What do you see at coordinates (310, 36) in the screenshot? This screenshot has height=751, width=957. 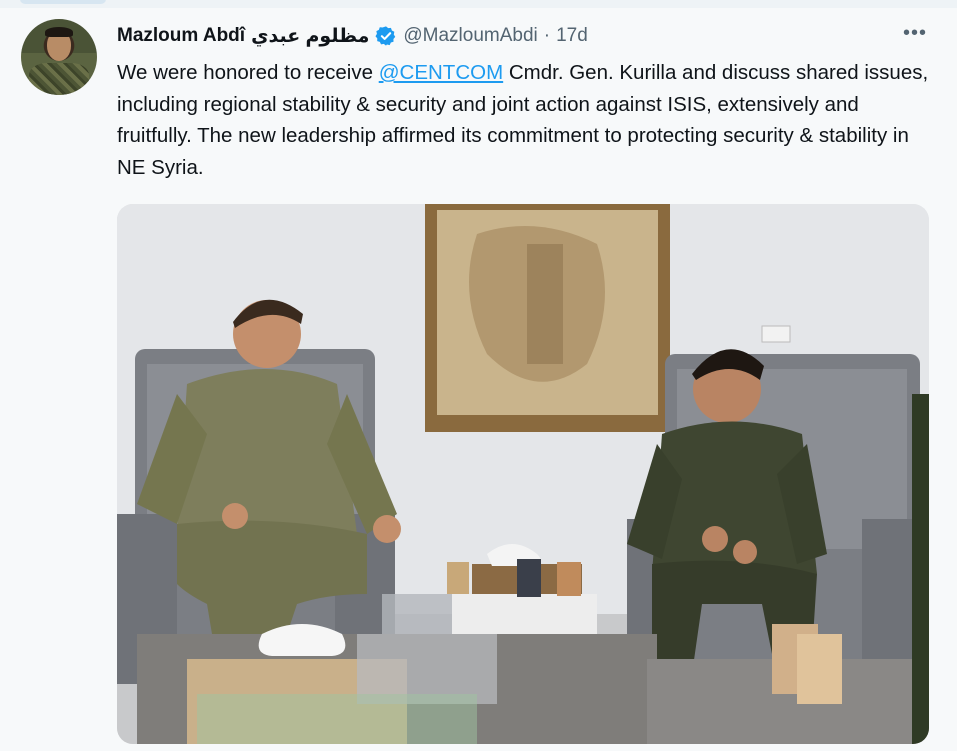 I see `author-name-arabic: مظلوم عبدي` at bounding box center [310, 36].